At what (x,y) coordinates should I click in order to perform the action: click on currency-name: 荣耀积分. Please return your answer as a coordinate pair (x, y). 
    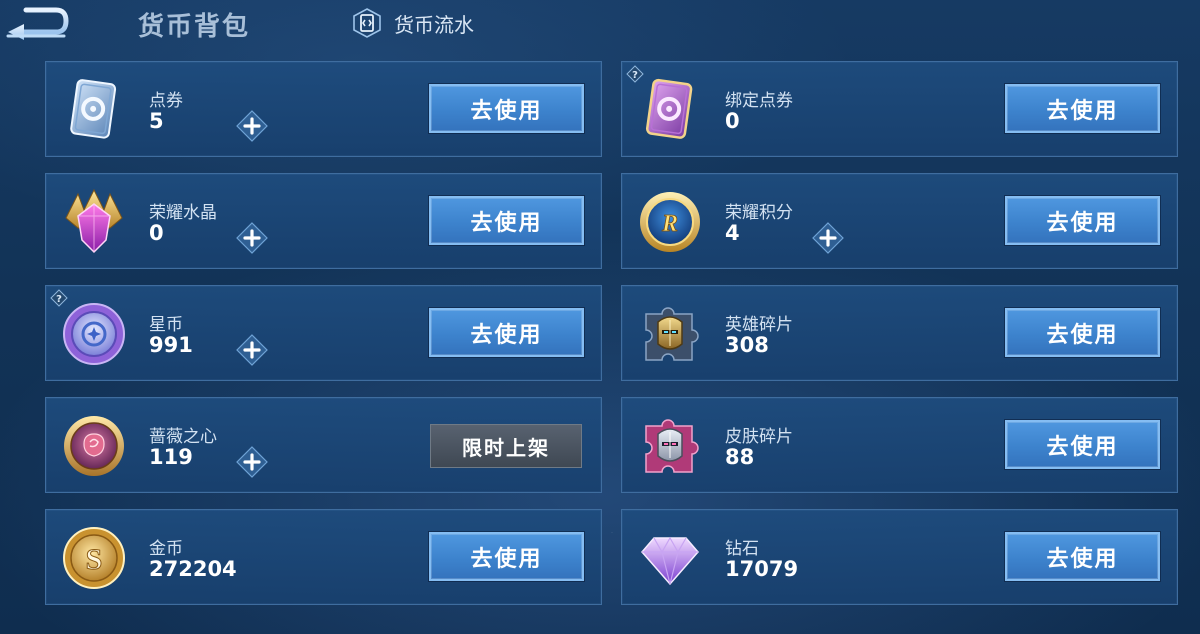
    Looking at the image, I should click on (759, 213).